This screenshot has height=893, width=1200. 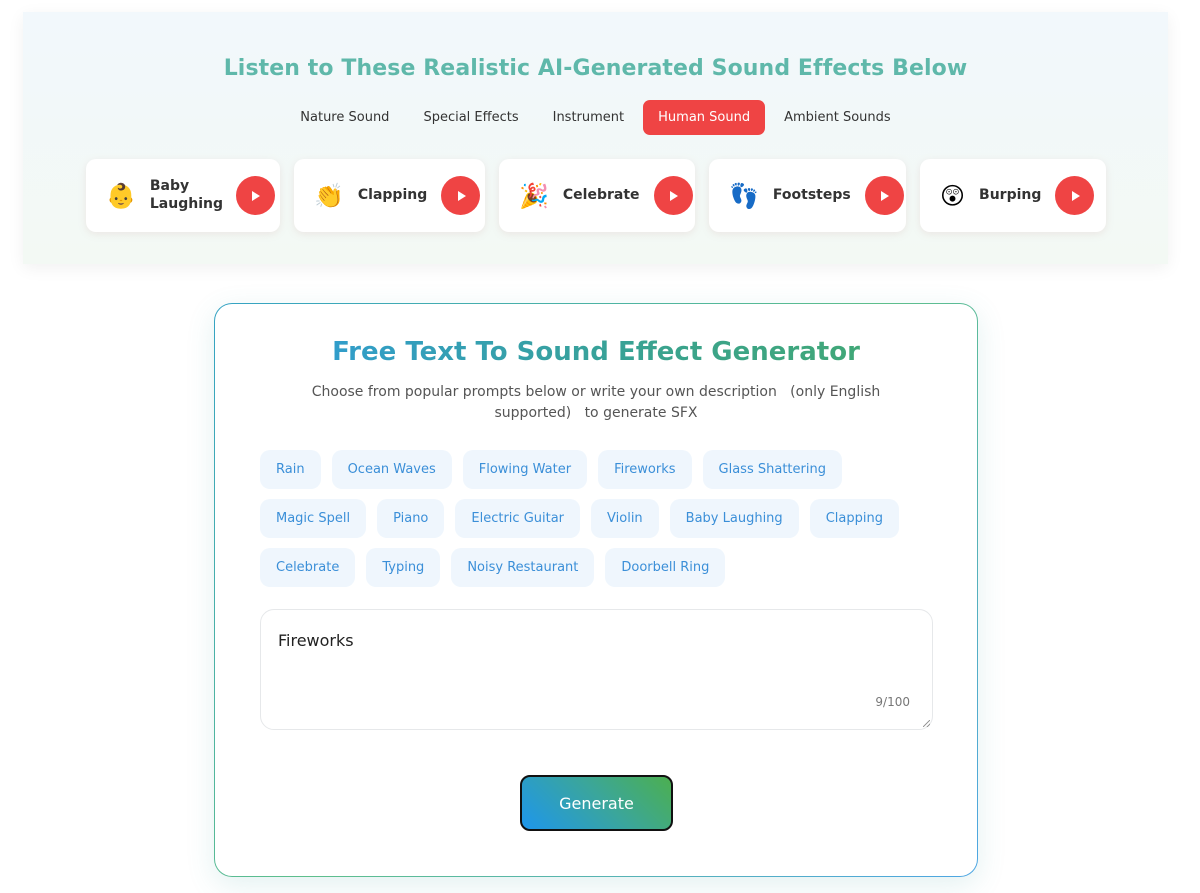 I want to click on sound-card-baby-laughing: 👶 Baby Laughing, so click(x=183, y=195).